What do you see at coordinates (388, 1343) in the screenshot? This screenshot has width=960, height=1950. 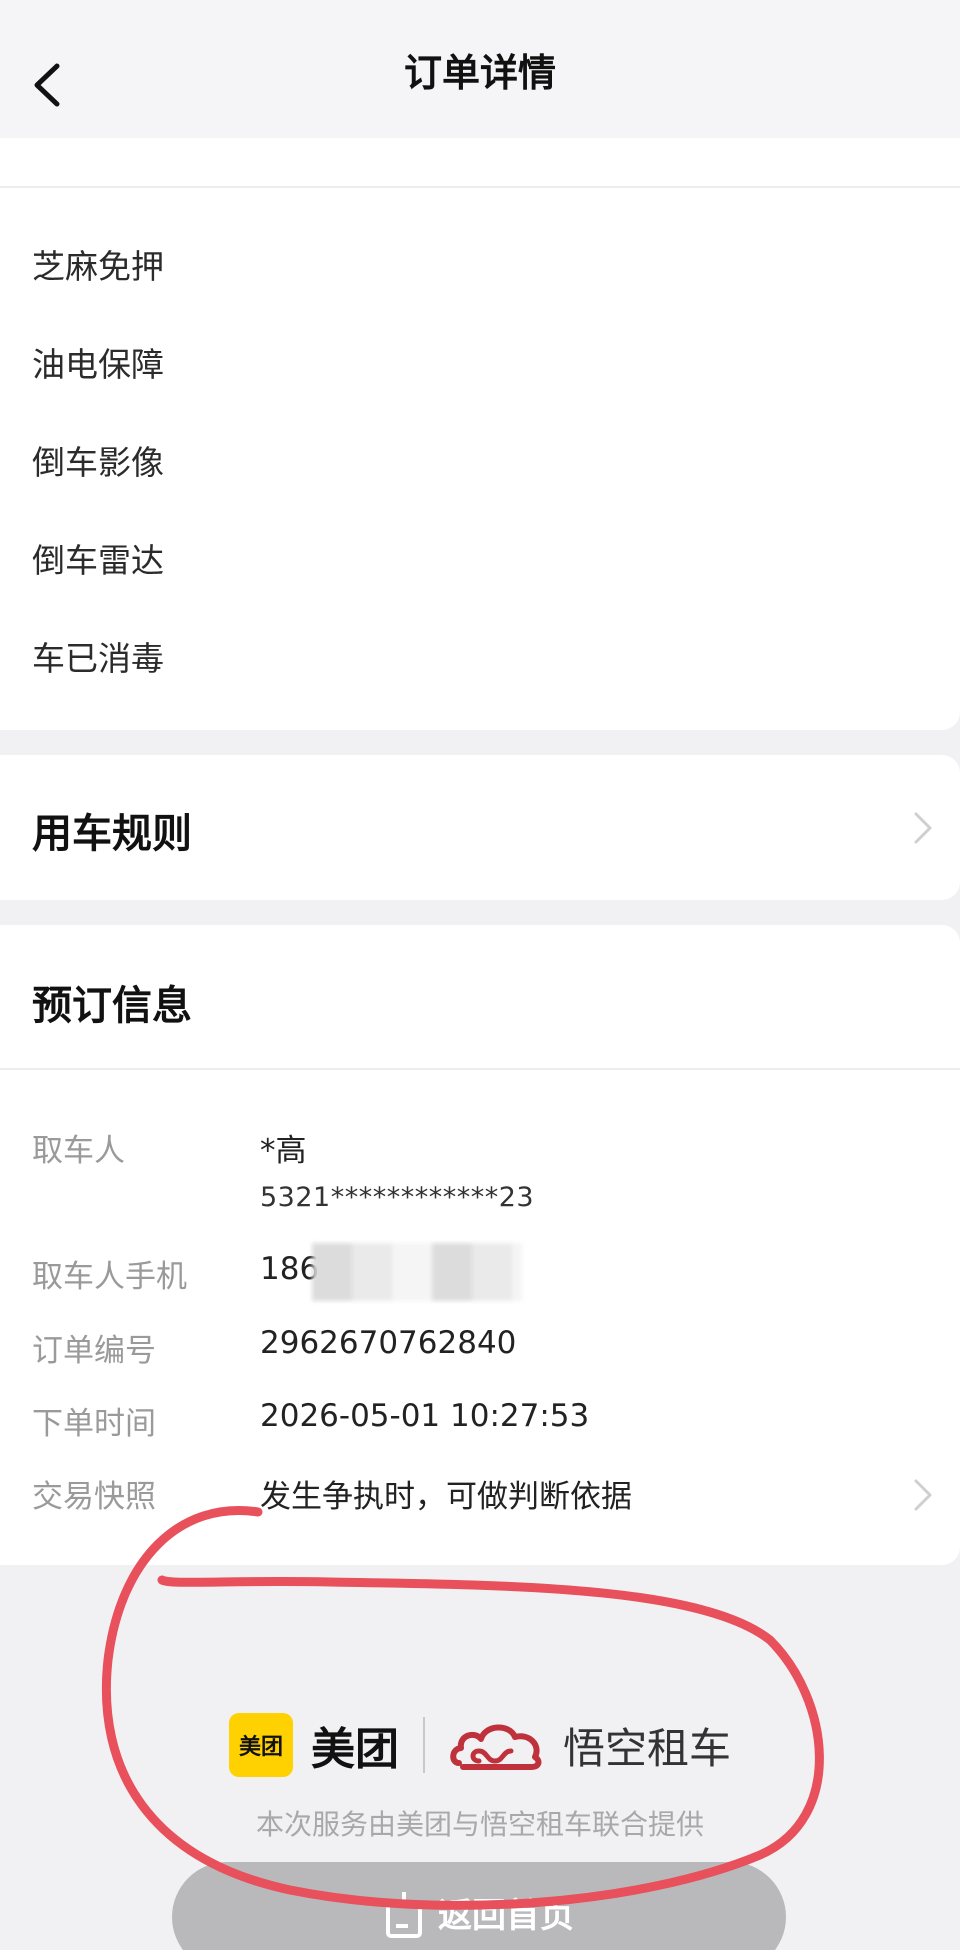 I see `order-no-value: 2962670762840` at bounding box center [388, 1343].